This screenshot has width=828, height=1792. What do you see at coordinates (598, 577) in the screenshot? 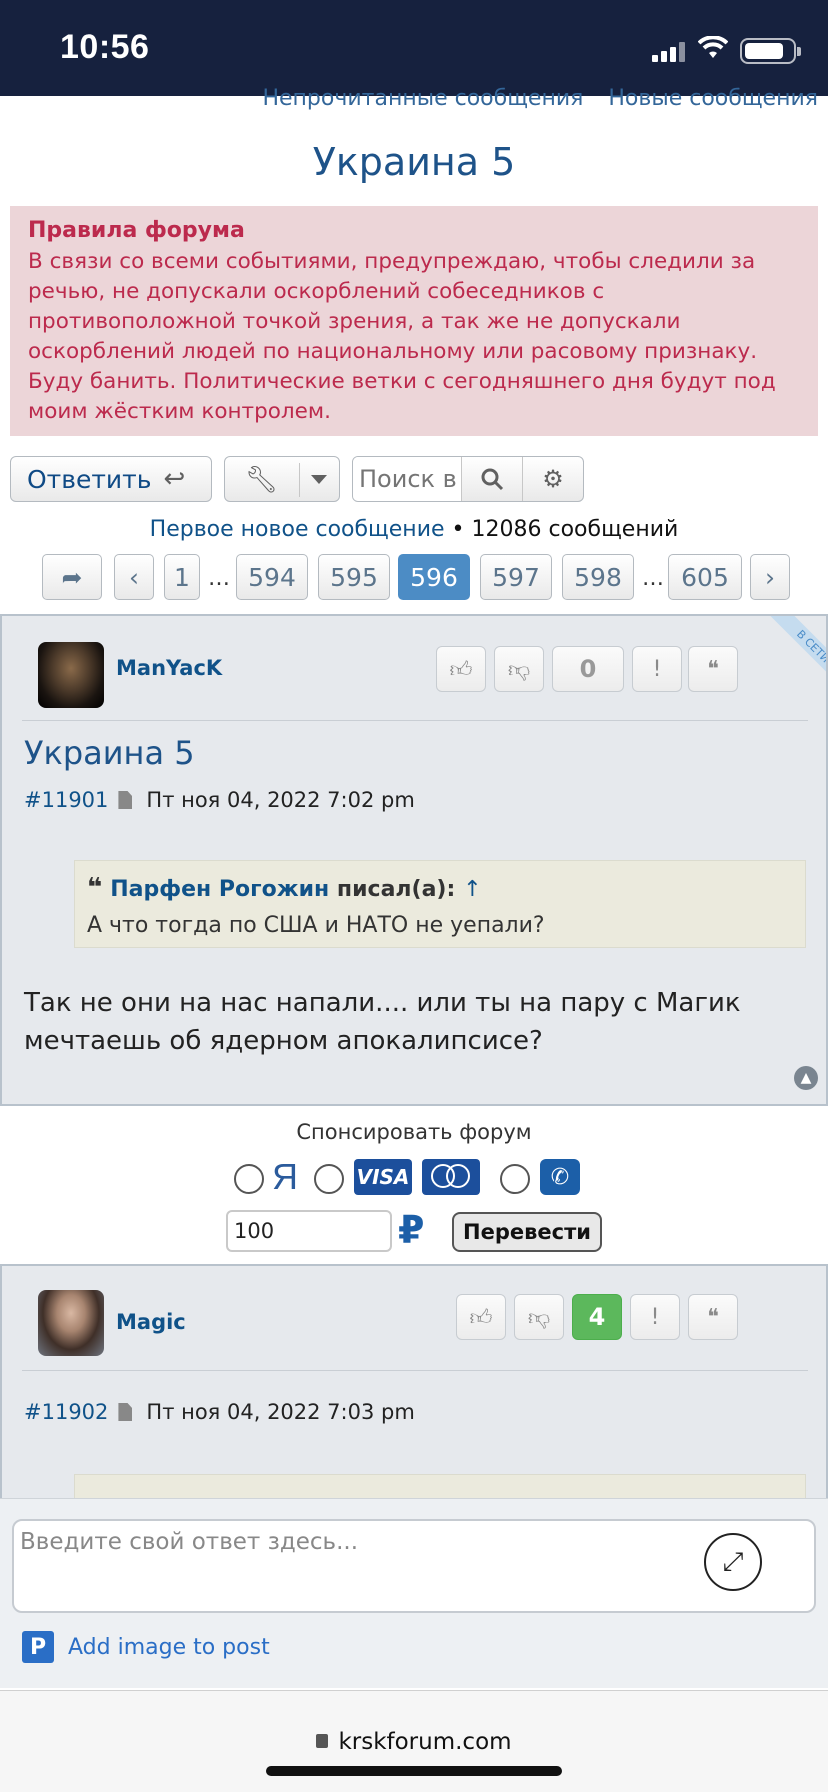
I see `page-598: 598` at bounding box center [598, 577].